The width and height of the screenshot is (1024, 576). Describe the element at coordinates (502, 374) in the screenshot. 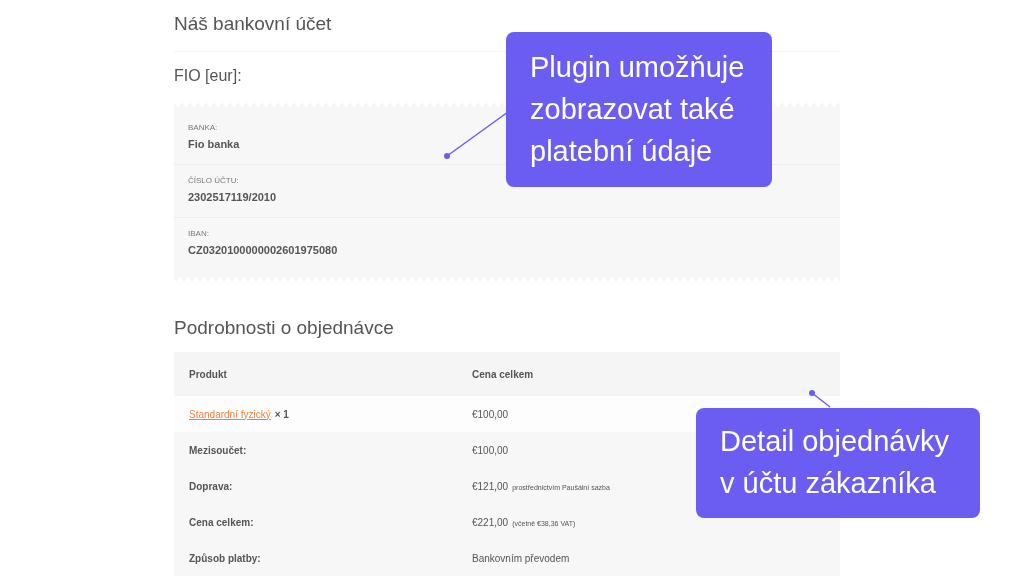

I see `column-header: Cena celkem` at that location.